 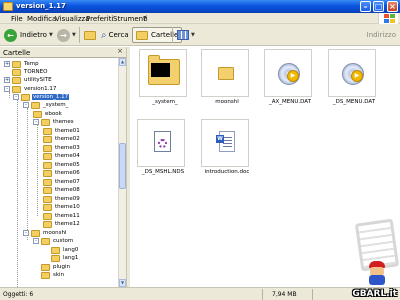 What do you see at coordinates (392, 6) in the screenshot?
I see `close-button: ×` at bounding box center [392, 6].